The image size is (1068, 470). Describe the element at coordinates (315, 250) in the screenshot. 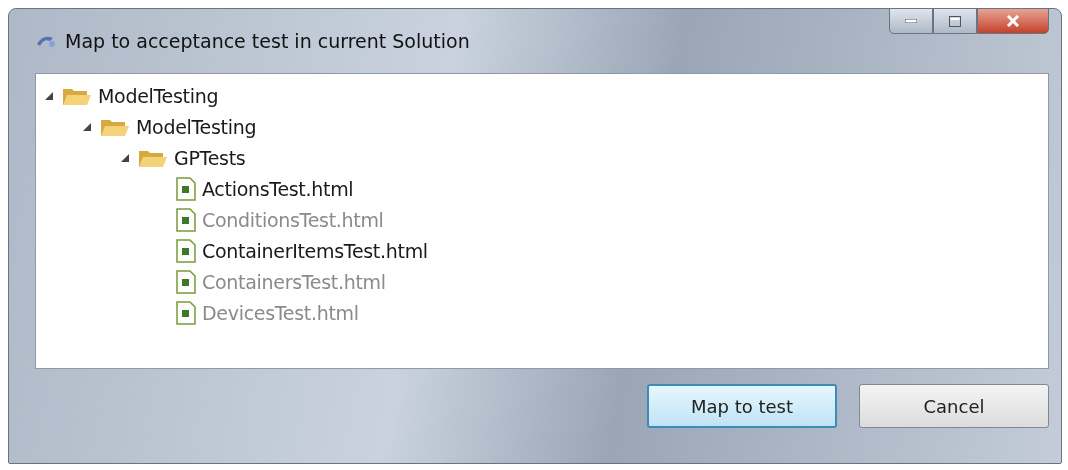

I see `file-label: ContainerItemsTest.html` at that location.